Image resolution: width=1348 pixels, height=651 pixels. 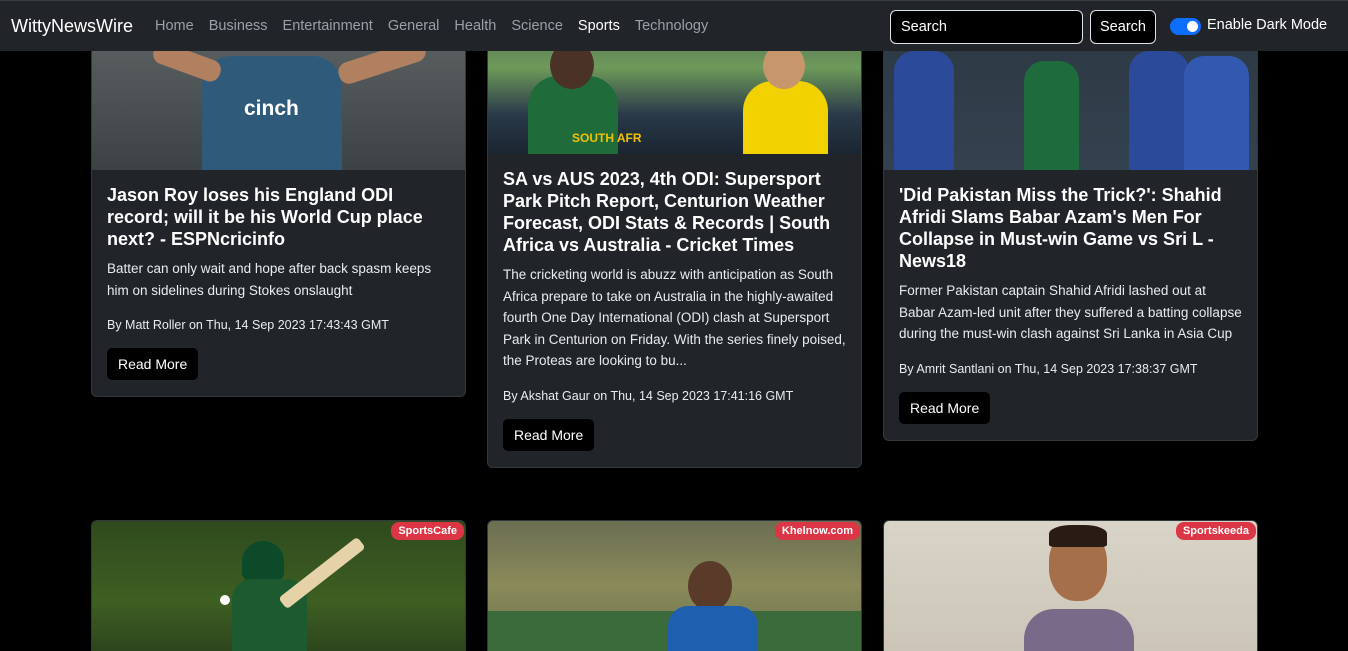 I want to click on nav-link-technology: Technology, so click(x=671, y=26).